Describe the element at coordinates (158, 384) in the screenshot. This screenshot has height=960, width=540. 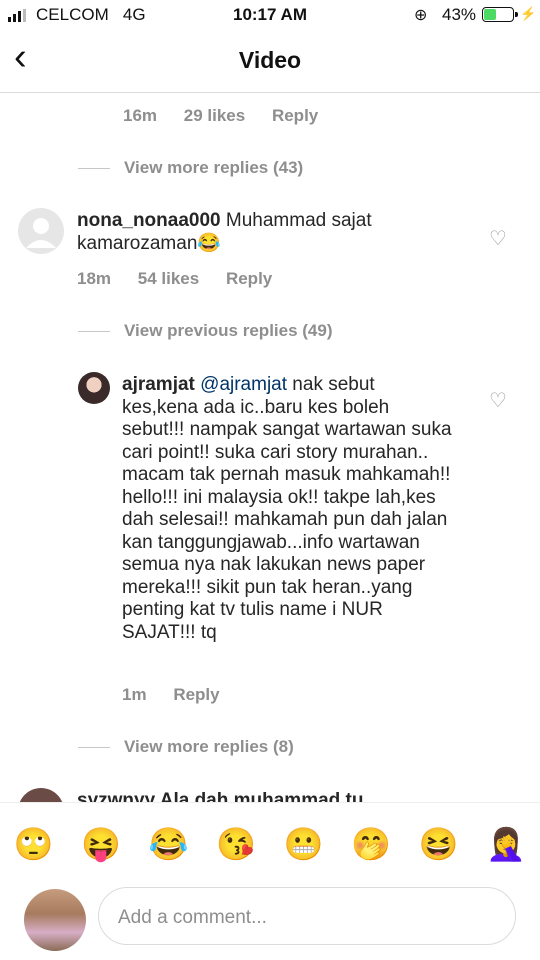
I see `comment-username: ajramjat` at that location.